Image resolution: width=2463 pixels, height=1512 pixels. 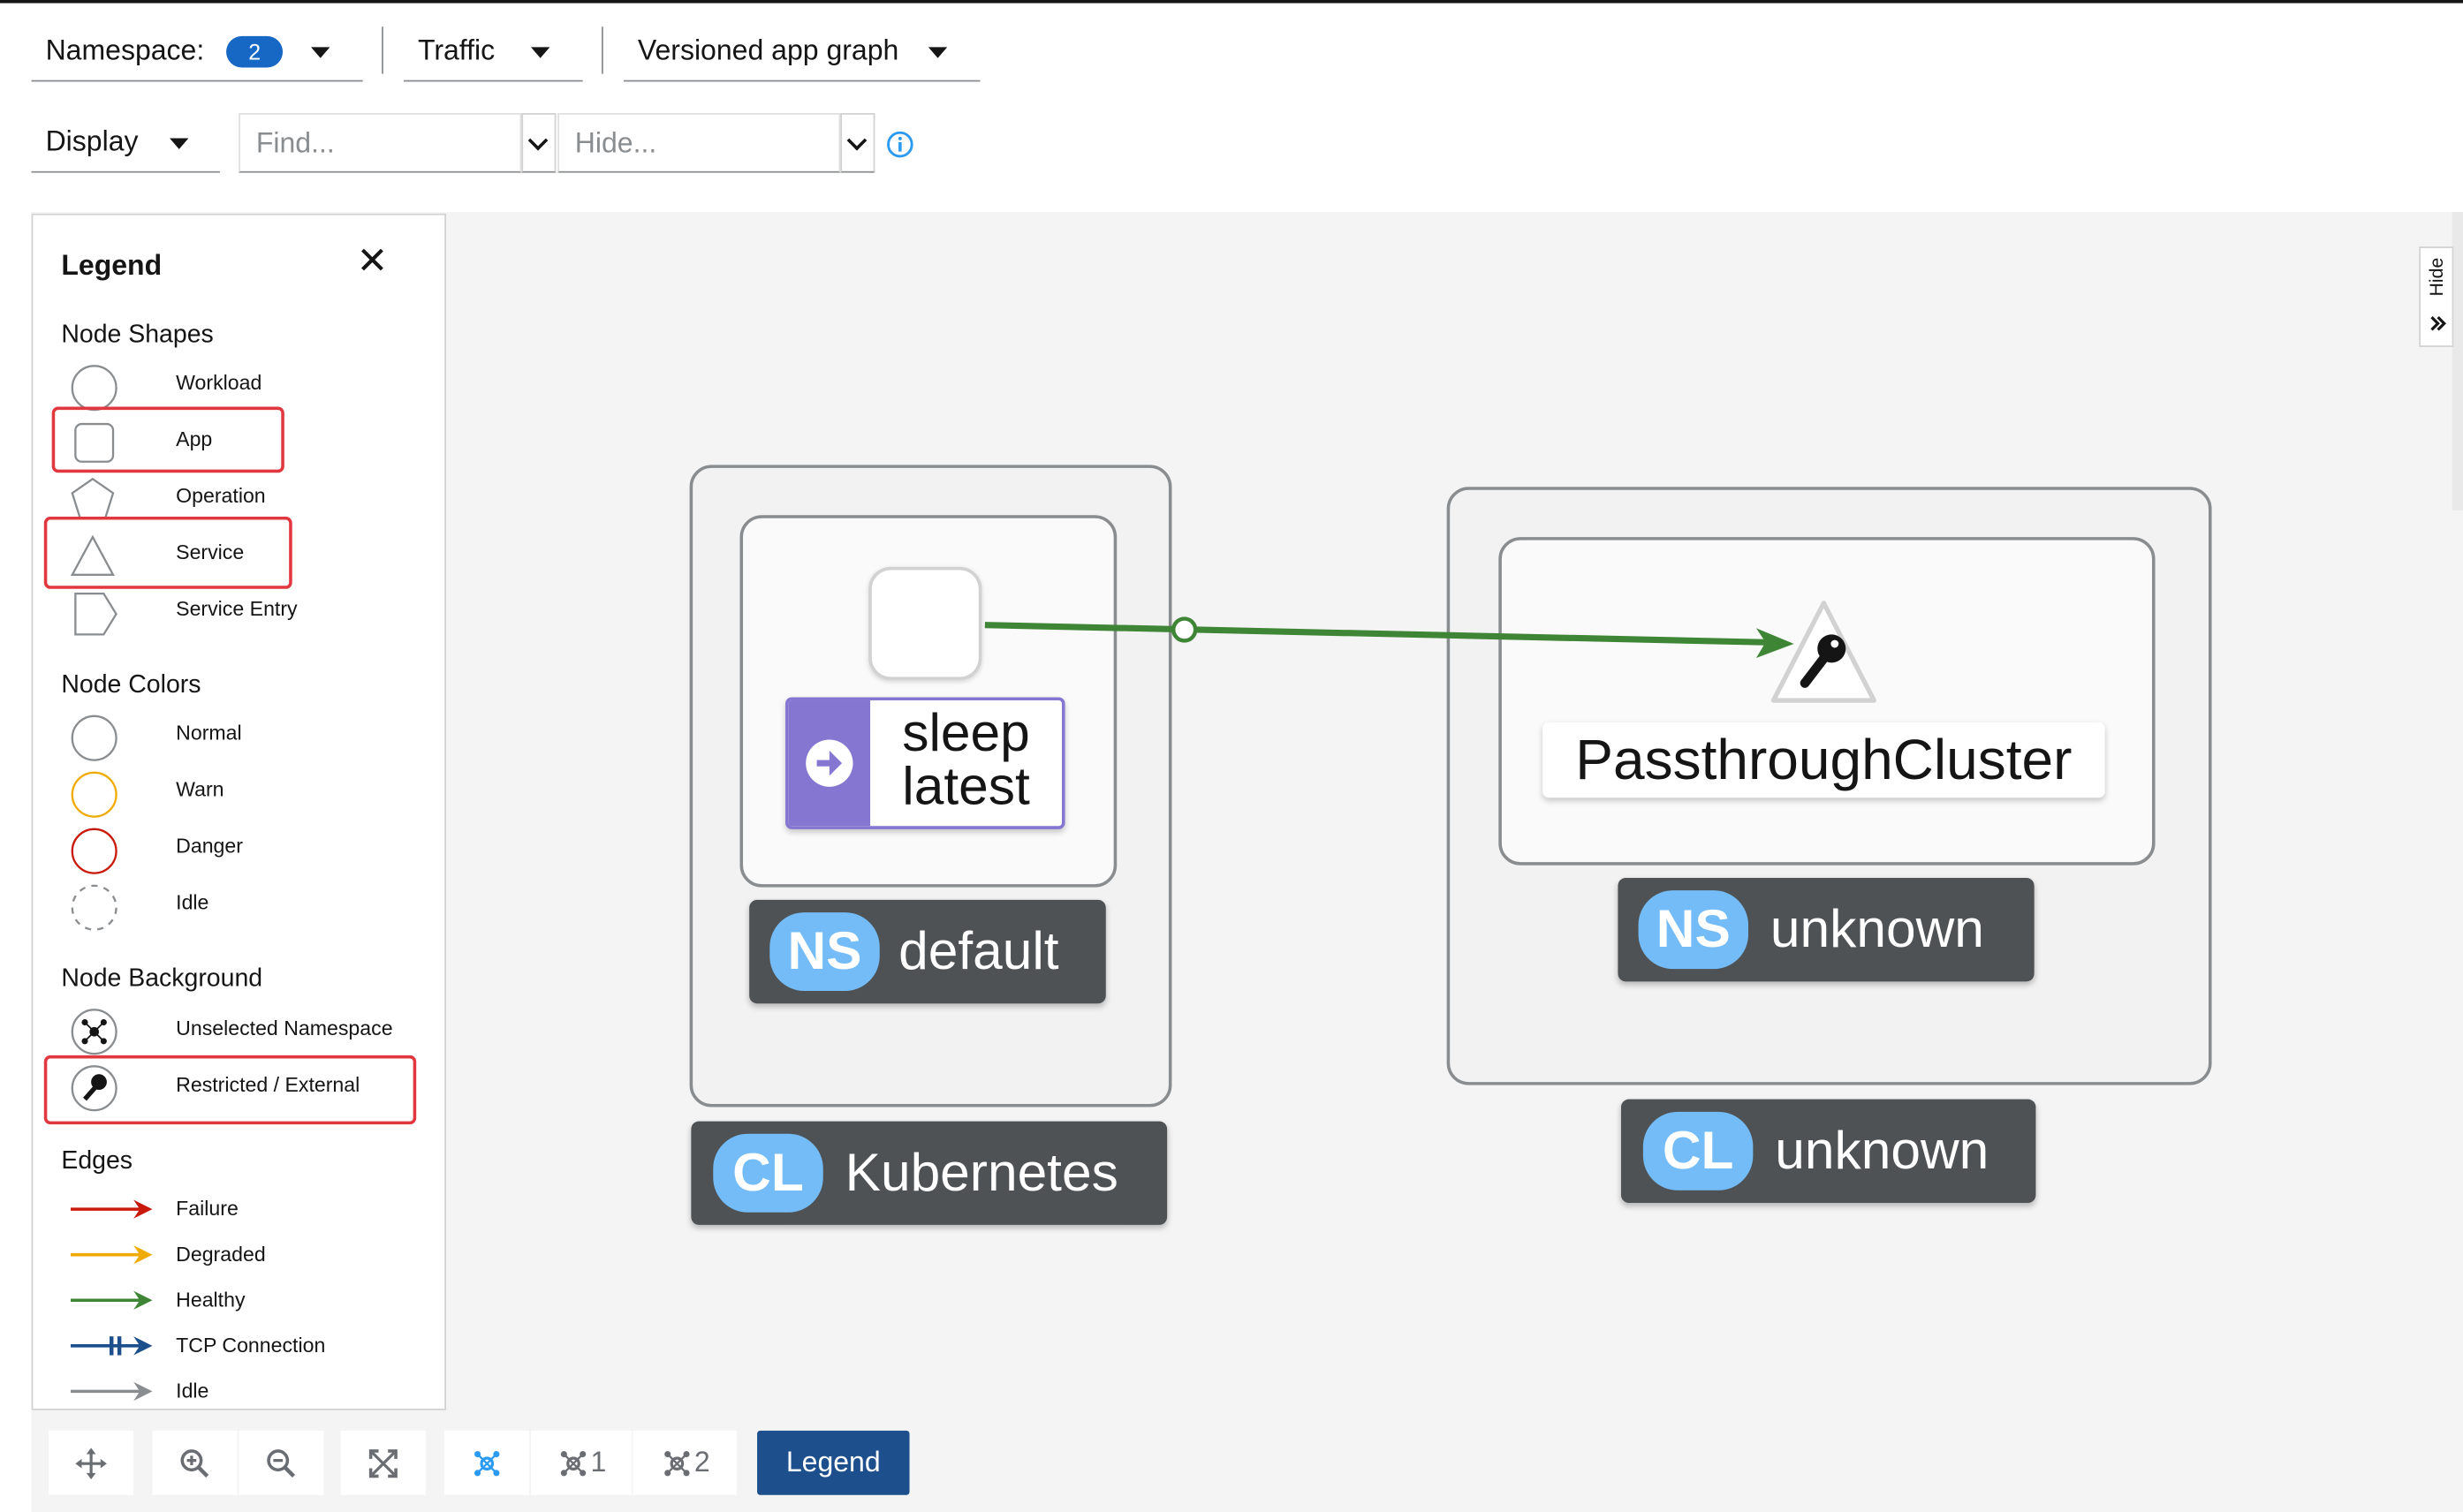 What do you see at coordinates (701, 1462) in the screenshot?
I see `layout-2-label: 2` at bounding box center [701, 1462].